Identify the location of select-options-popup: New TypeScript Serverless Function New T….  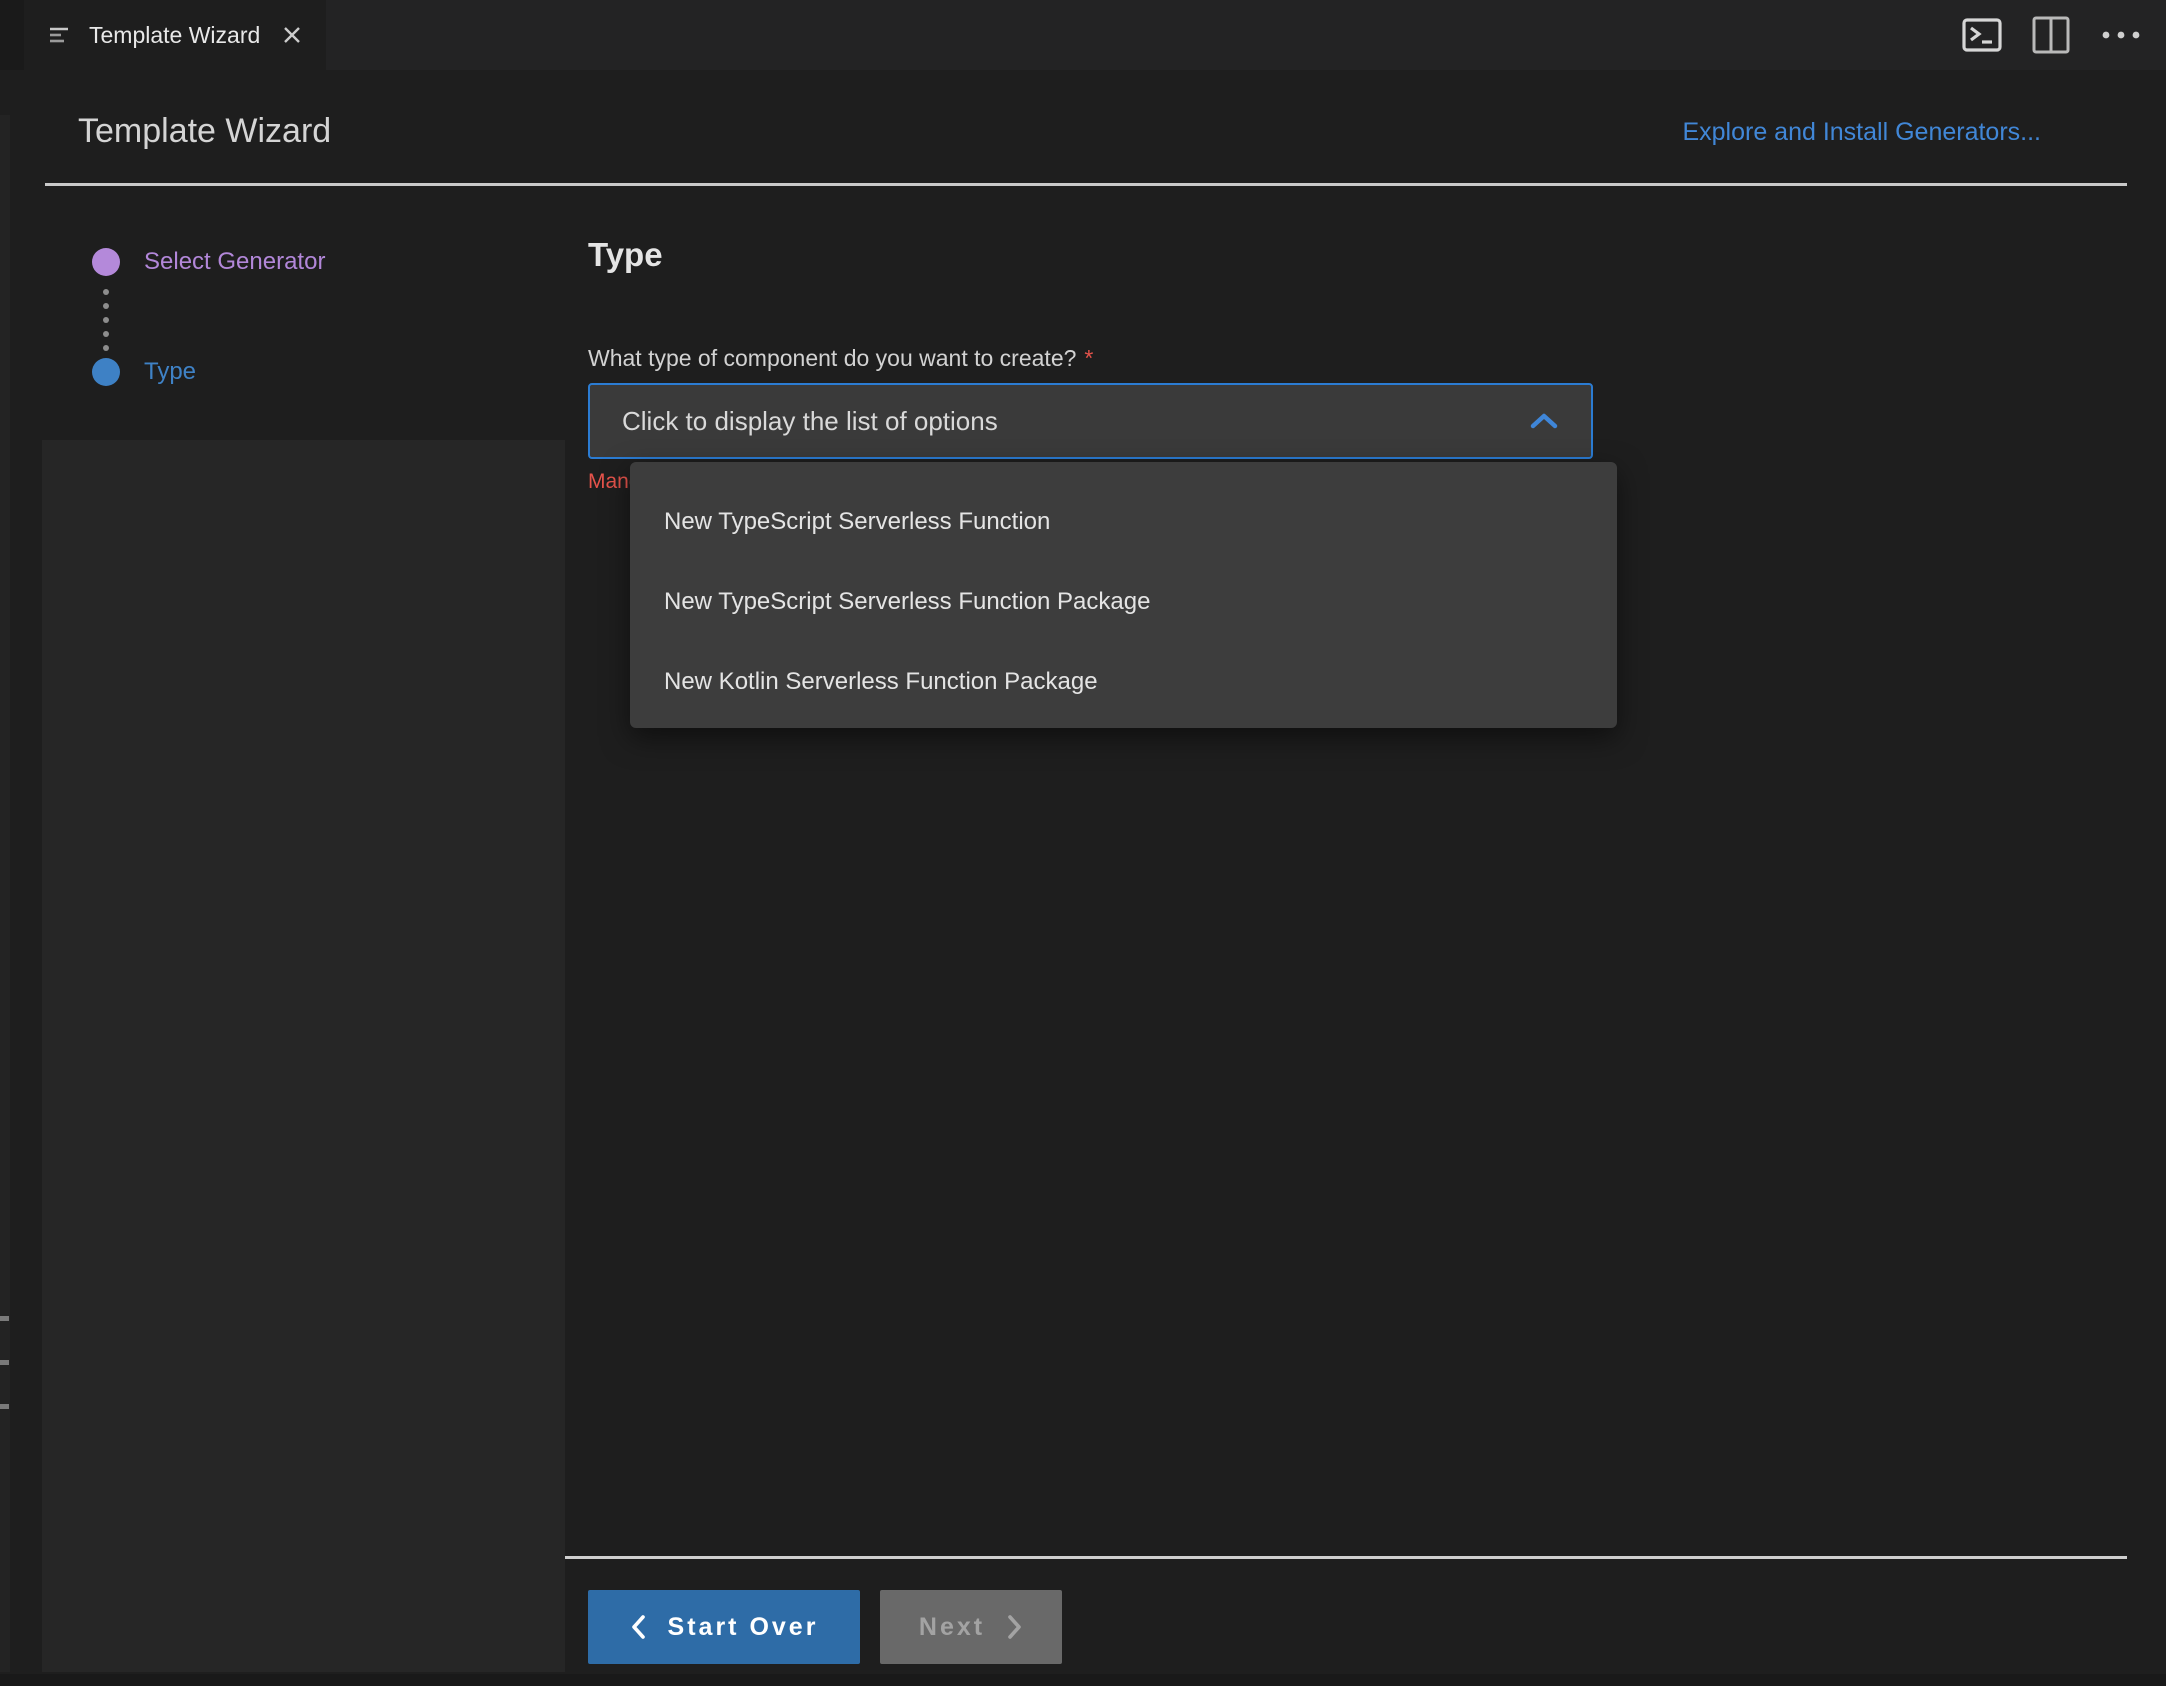
(1123, 595).